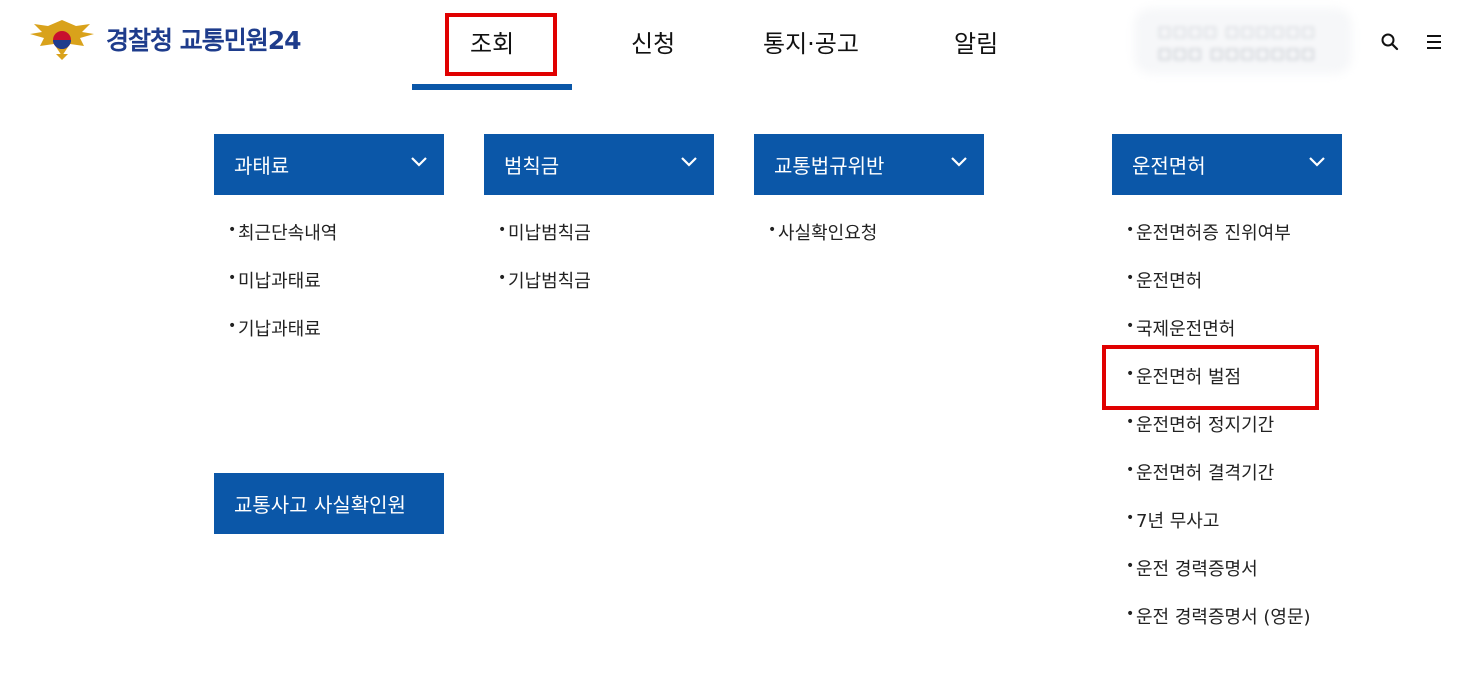 The image size is (1472, 678). What do you see at coordinates (492, 41) in the screenshot?
I see `nav-item-inquiry: 조회` at bounding box center [492, 41].